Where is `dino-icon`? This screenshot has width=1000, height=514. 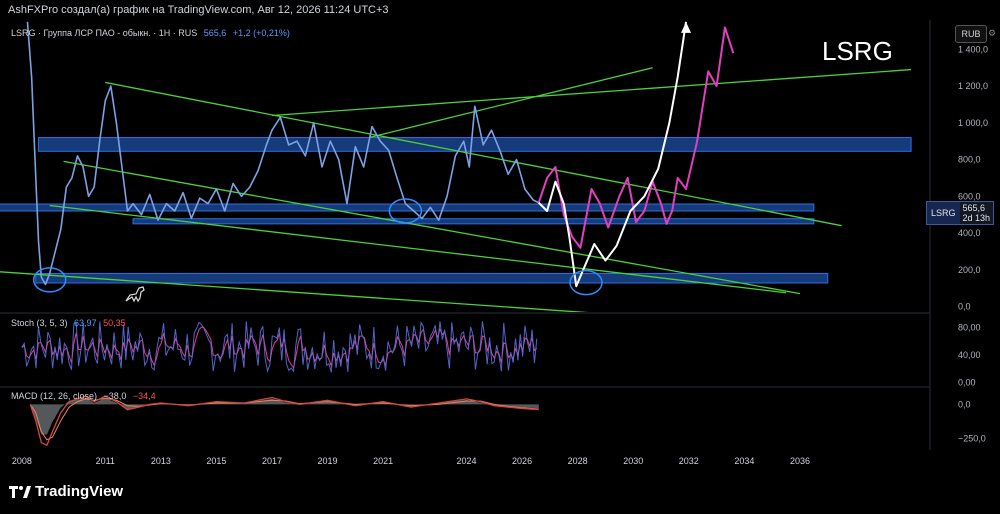
dino-icon is located at coordinates (135, 294).